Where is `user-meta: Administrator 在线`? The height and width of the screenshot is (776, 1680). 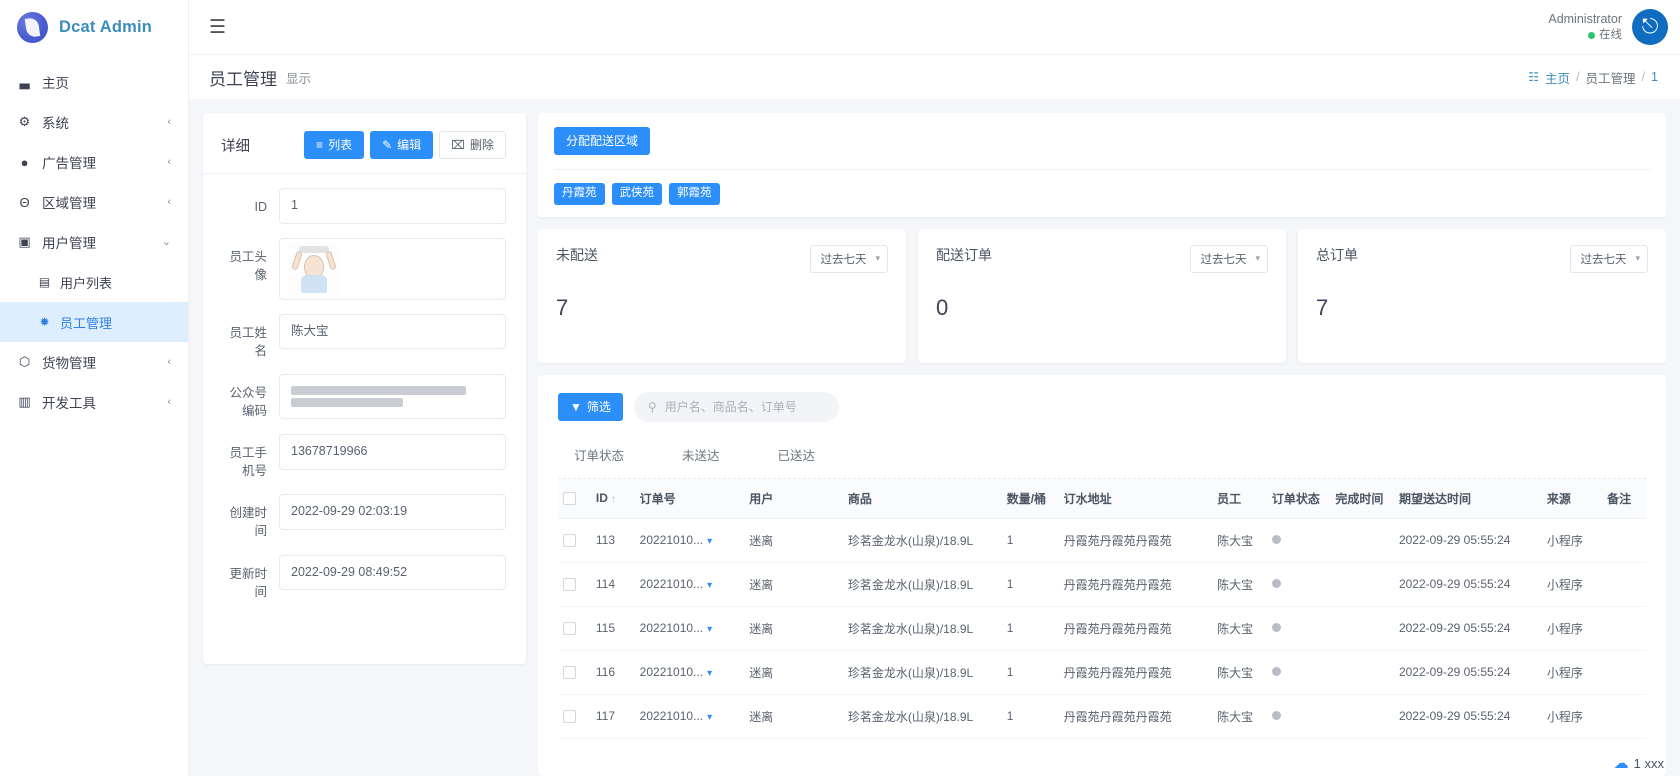 user-meta: Administrator 在线 is located at coordinates (1585, 27).